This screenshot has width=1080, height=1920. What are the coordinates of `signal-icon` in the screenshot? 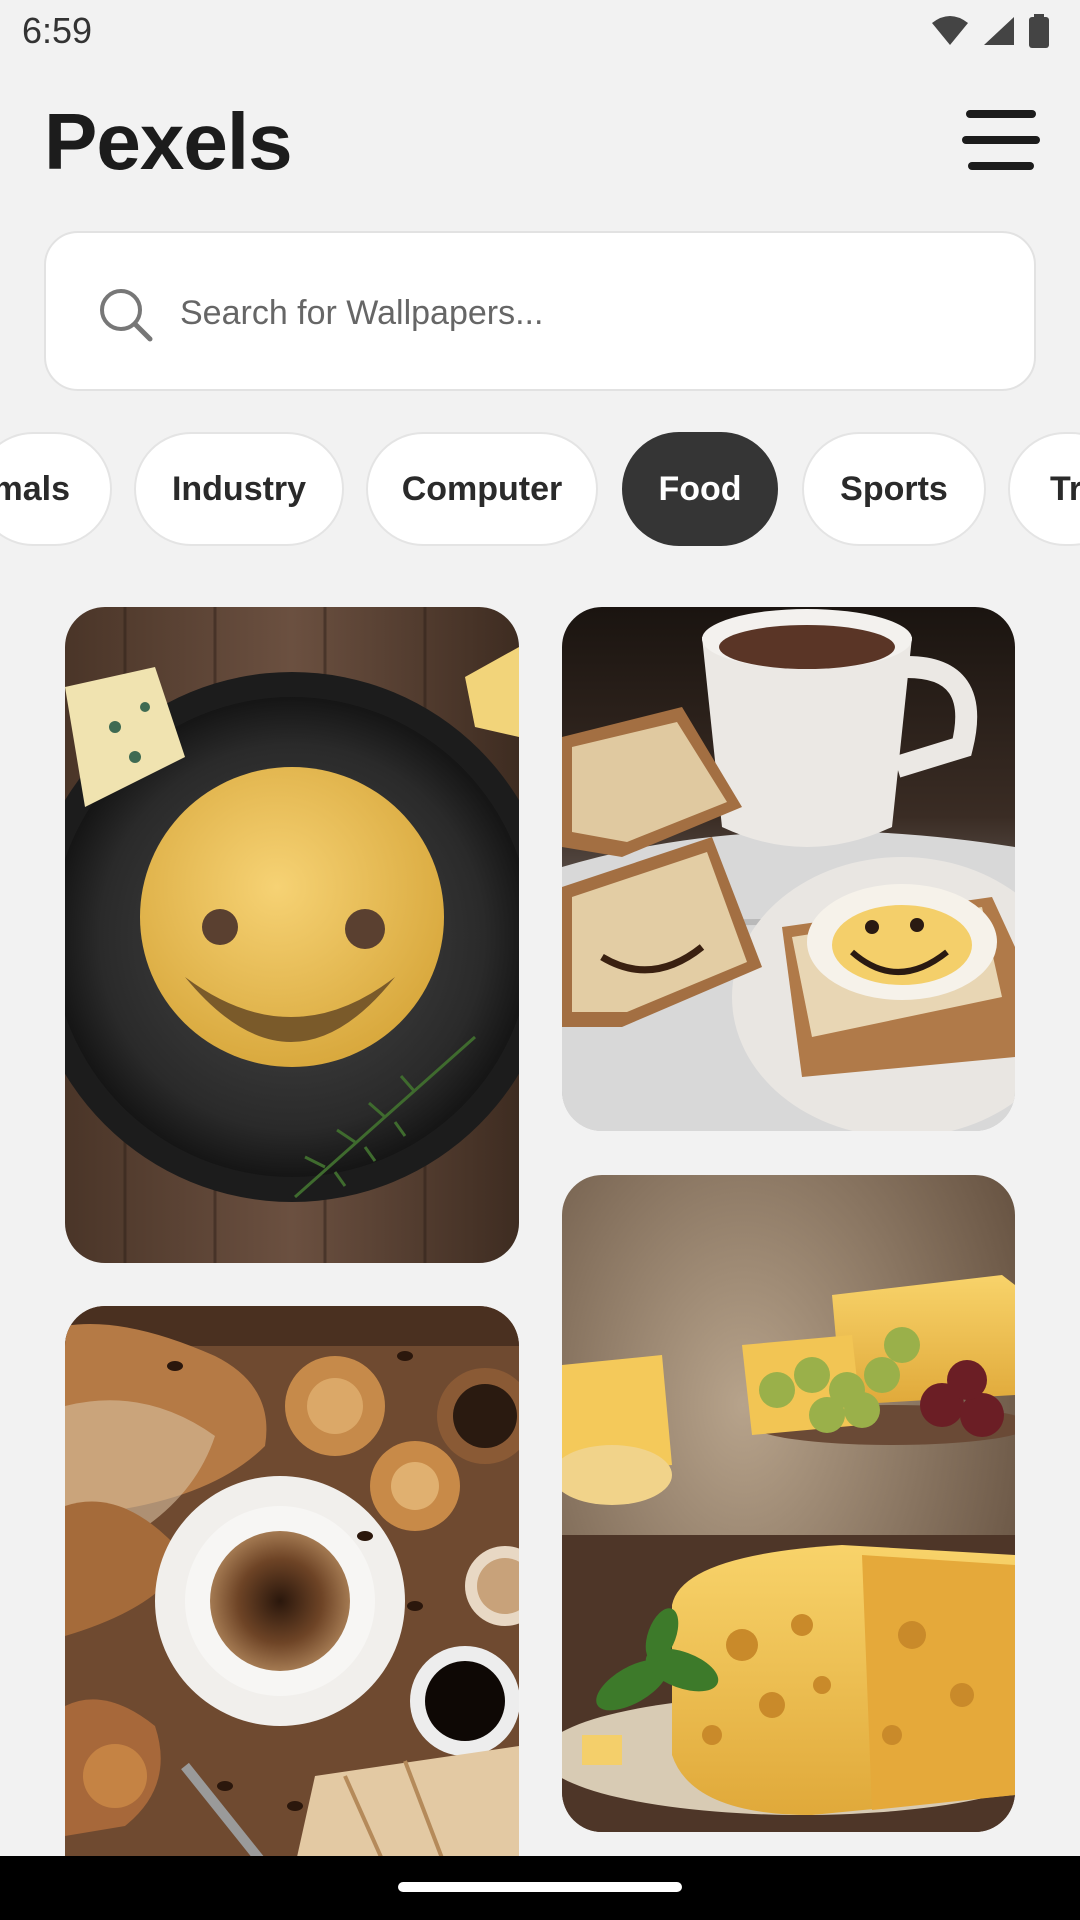 It's located at (999, 31).